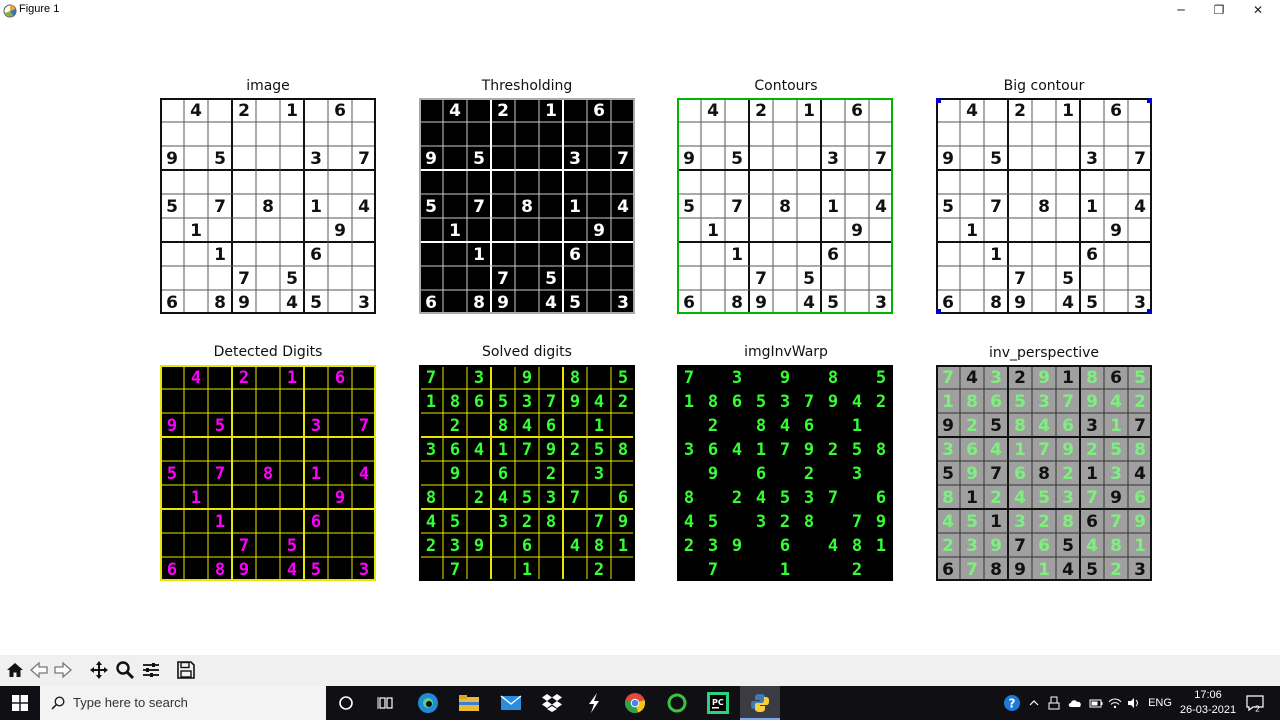  Describe the element at coordinates (511, 703) in the screenshot. I see `mail-icon` at that location.